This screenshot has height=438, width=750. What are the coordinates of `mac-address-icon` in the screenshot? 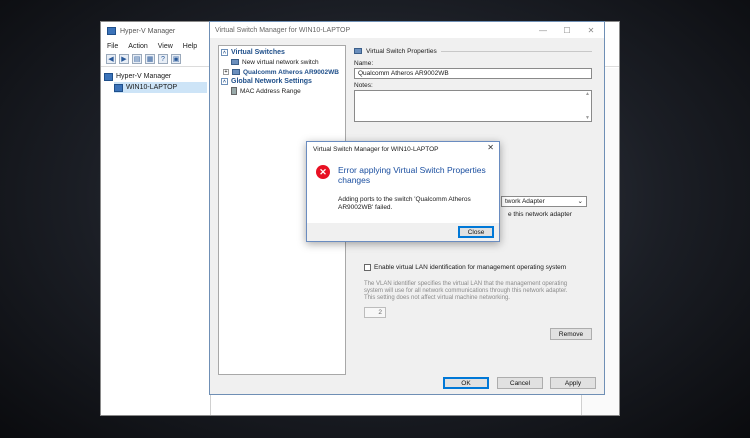 It's located at (234, 91).